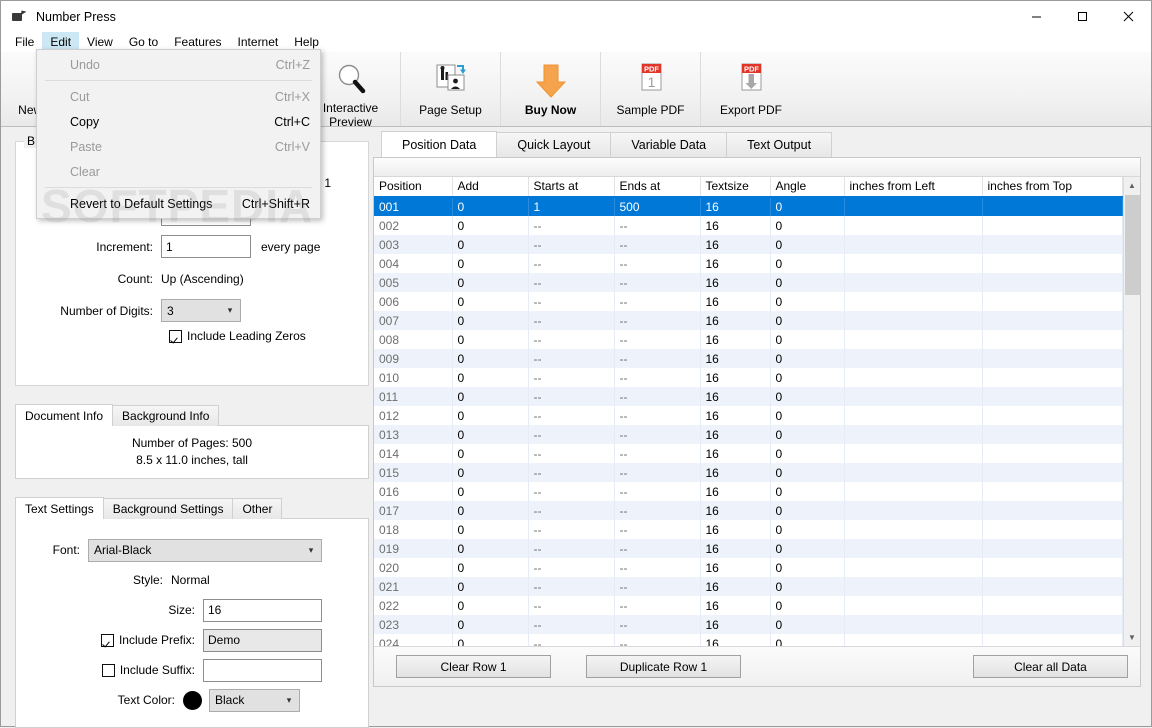 Image resolution: width=1152 pixels, height=728 pixels. What do you see at coordinates (413, 586) in the screenshot?
I see `table-cell: 021` at bounding box center [413, 586].